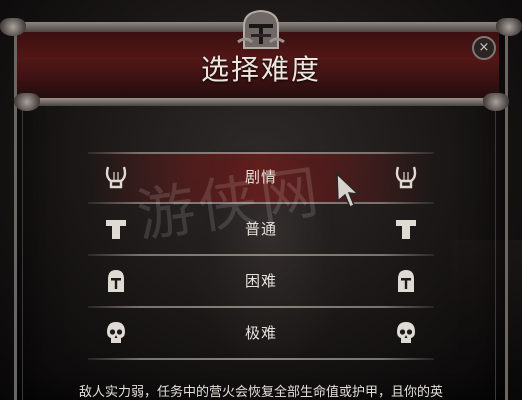  I want to click on corner-ornament-bottom-left, so click(27, 102).